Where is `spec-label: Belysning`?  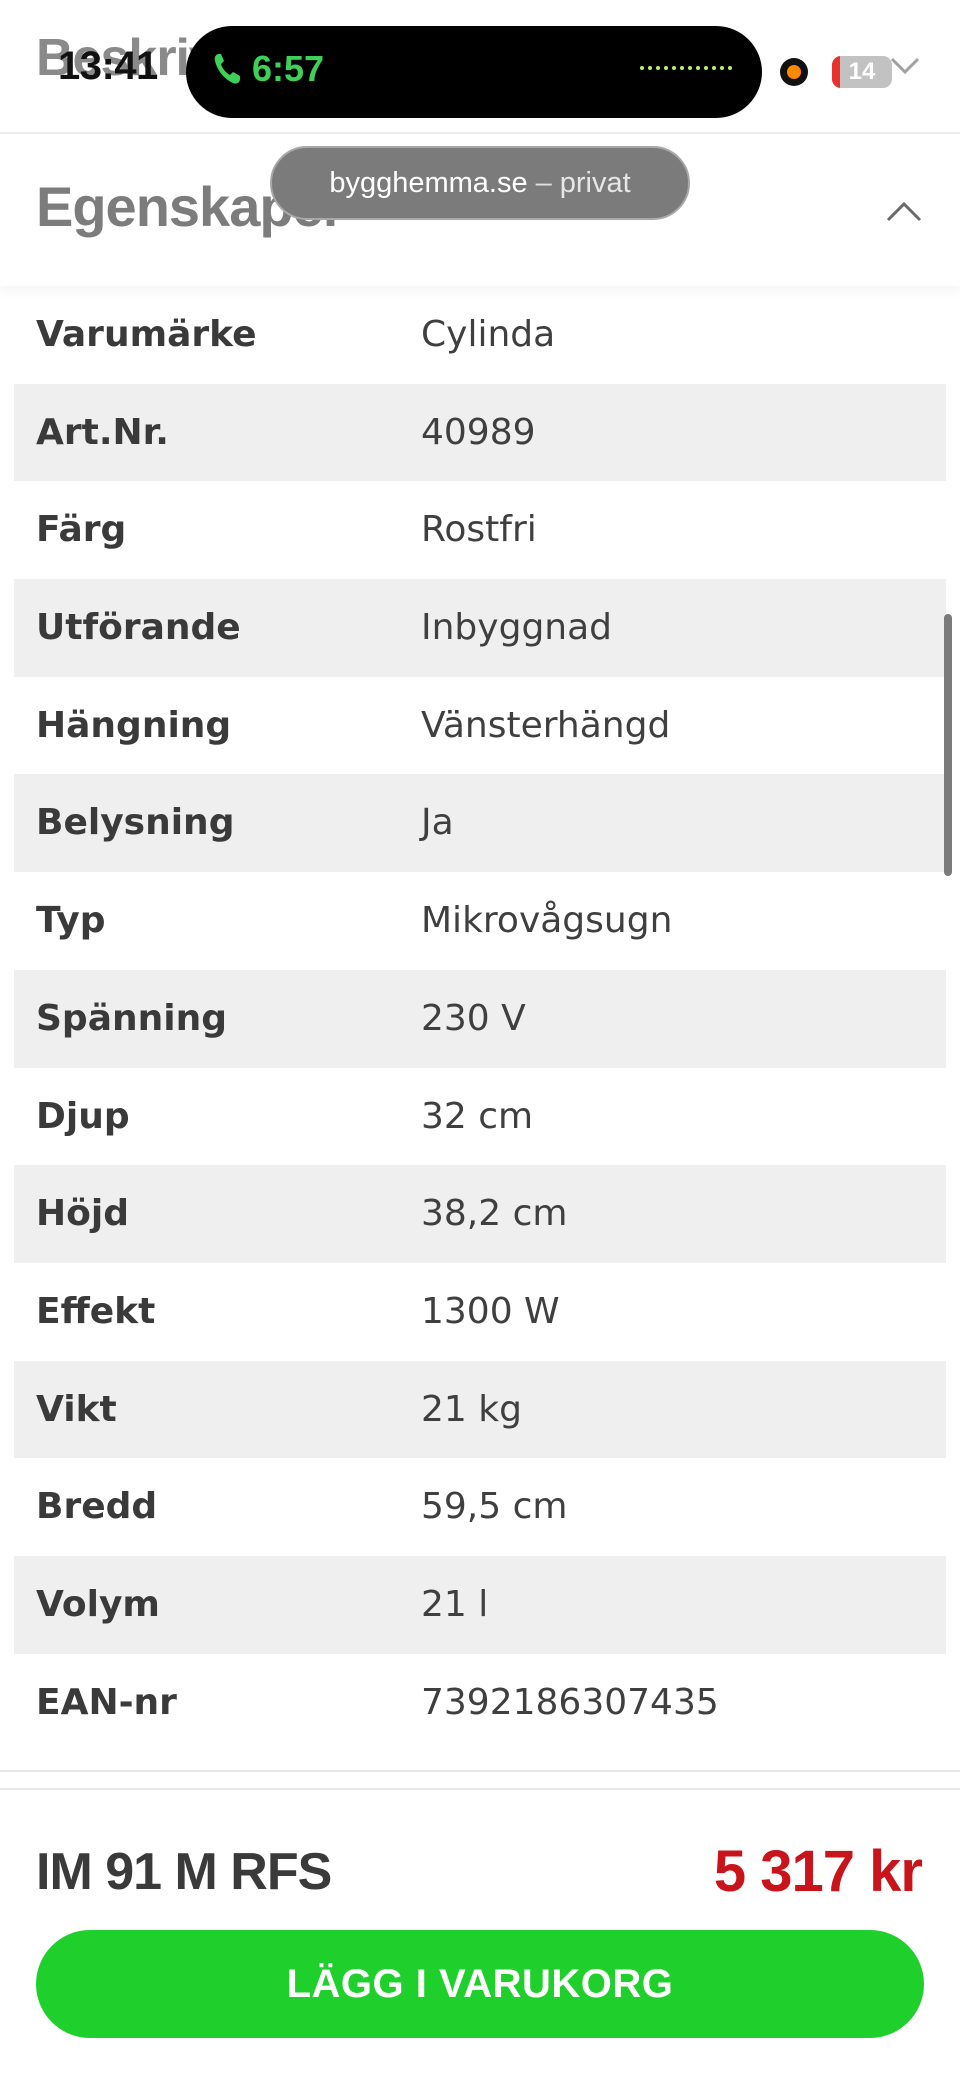 spec-label: Belysning is located at coordinates (135, 823).